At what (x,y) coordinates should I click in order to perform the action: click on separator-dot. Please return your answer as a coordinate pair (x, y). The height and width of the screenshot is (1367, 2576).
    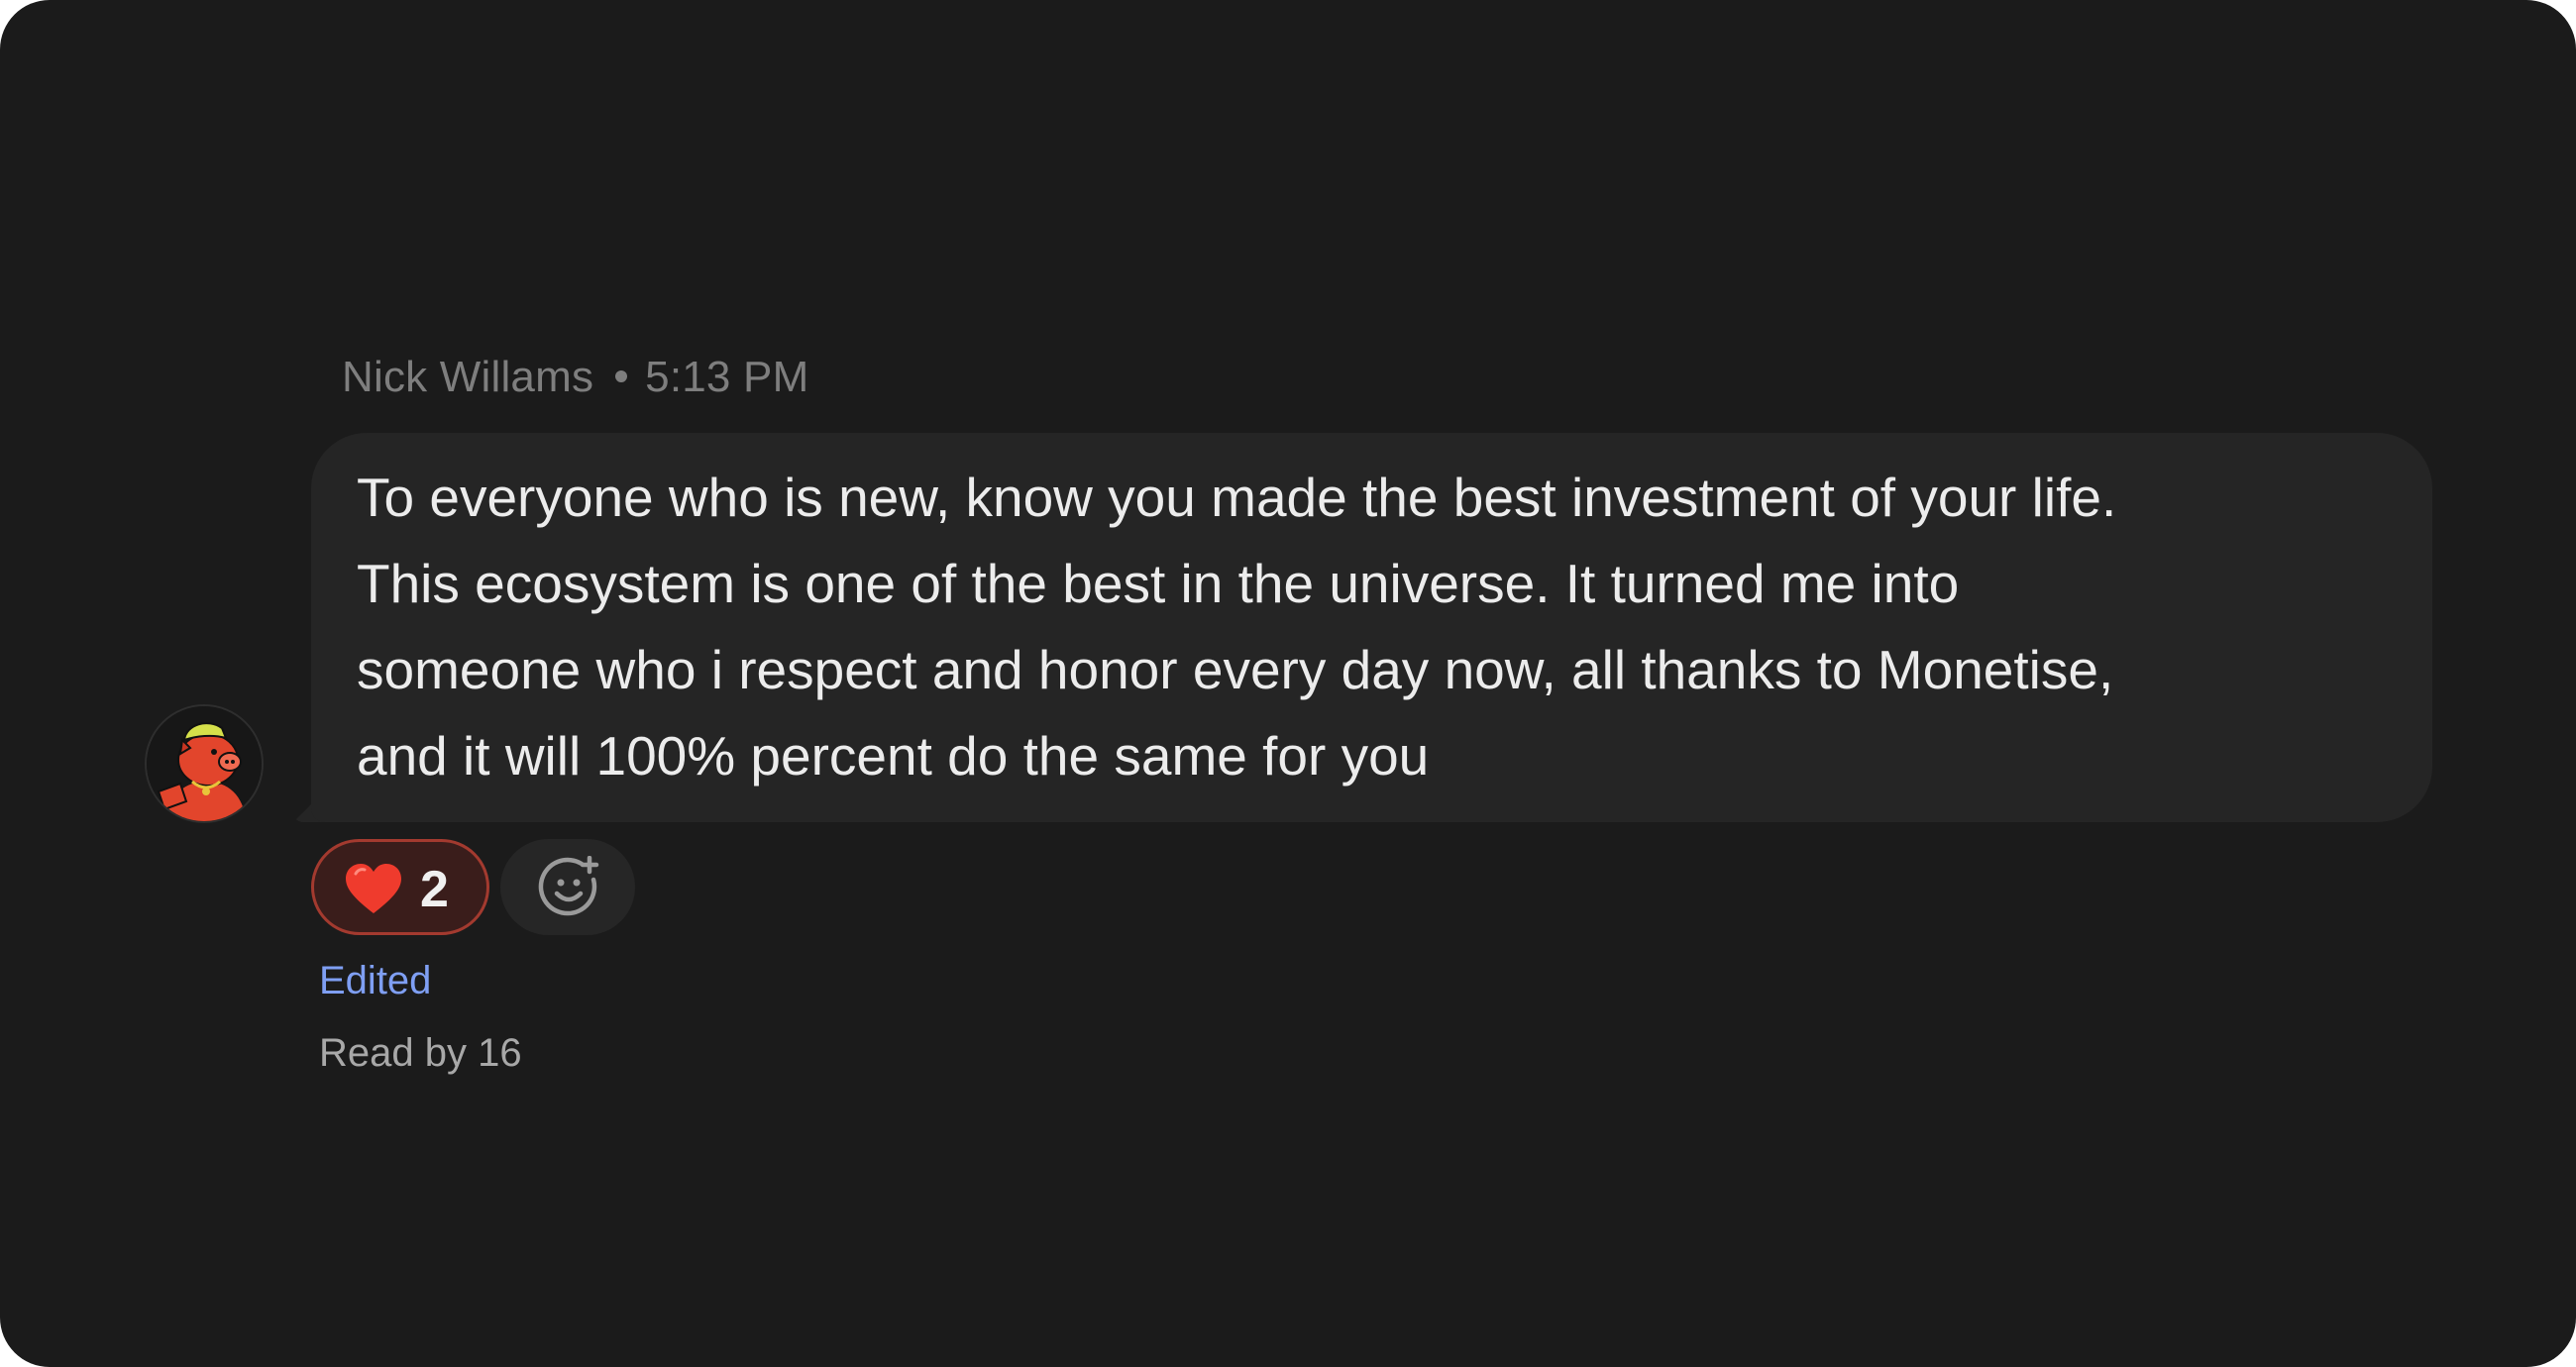
    Looking at the image, I should click on (621, 376).